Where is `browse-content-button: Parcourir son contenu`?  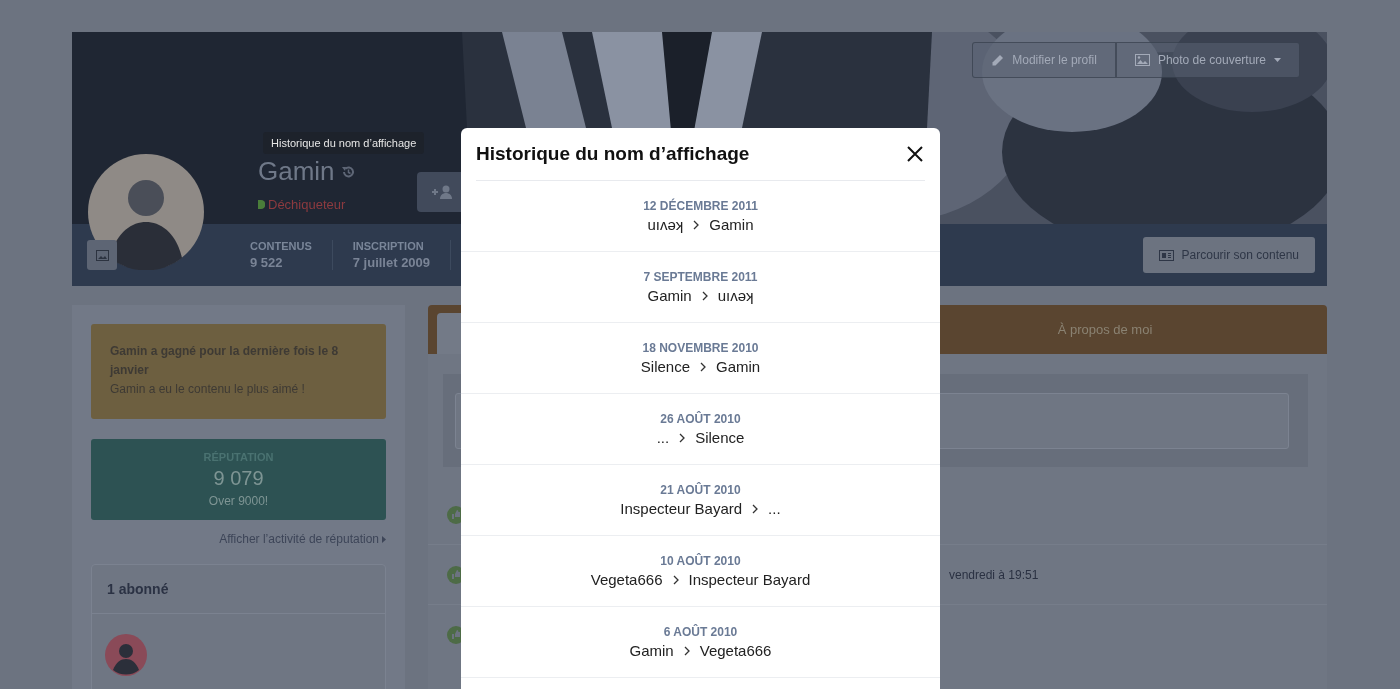
browse-content-button: Parcourir son contenu is located at coordinates (1228, 255).